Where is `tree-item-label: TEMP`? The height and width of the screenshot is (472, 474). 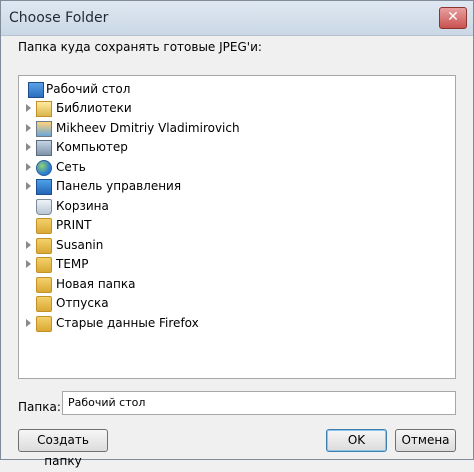 tree-item-label: TEMP is located at coordinates (72, 264).